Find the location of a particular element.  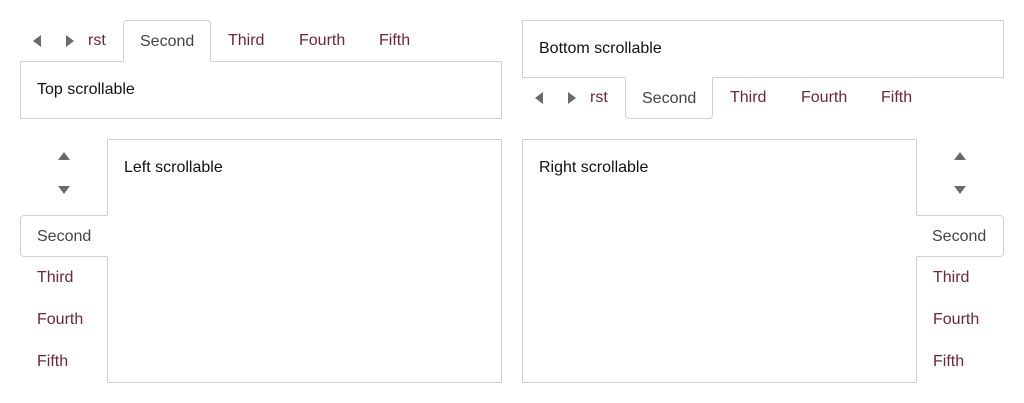

top-tab-panel: Top scrollable is located at coordinates (261, 90).